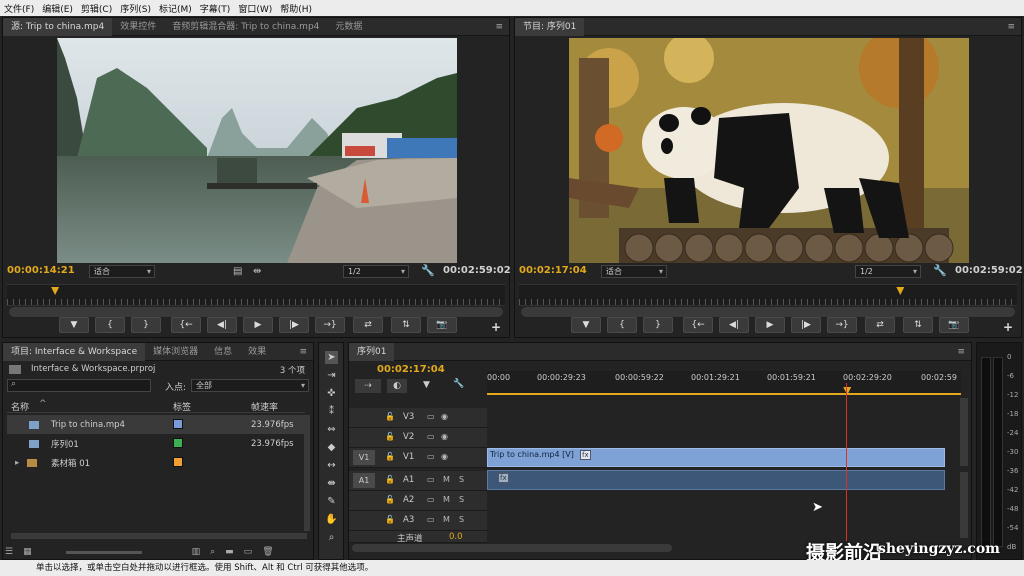 This screenshot has width=1024, height=576. Describe the element at coordinates (19, 8) in the screenshot. I see `menu-item: 文件(F)` at that location.